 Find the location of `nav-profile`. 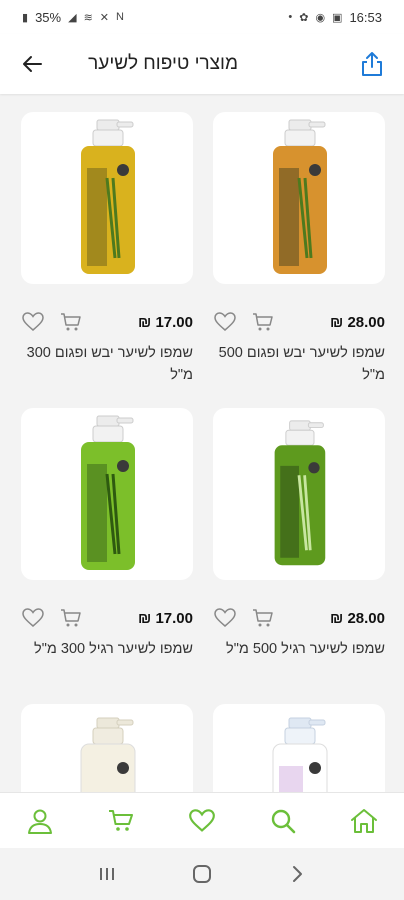

nav-profile is located at coordinates (40, 821).